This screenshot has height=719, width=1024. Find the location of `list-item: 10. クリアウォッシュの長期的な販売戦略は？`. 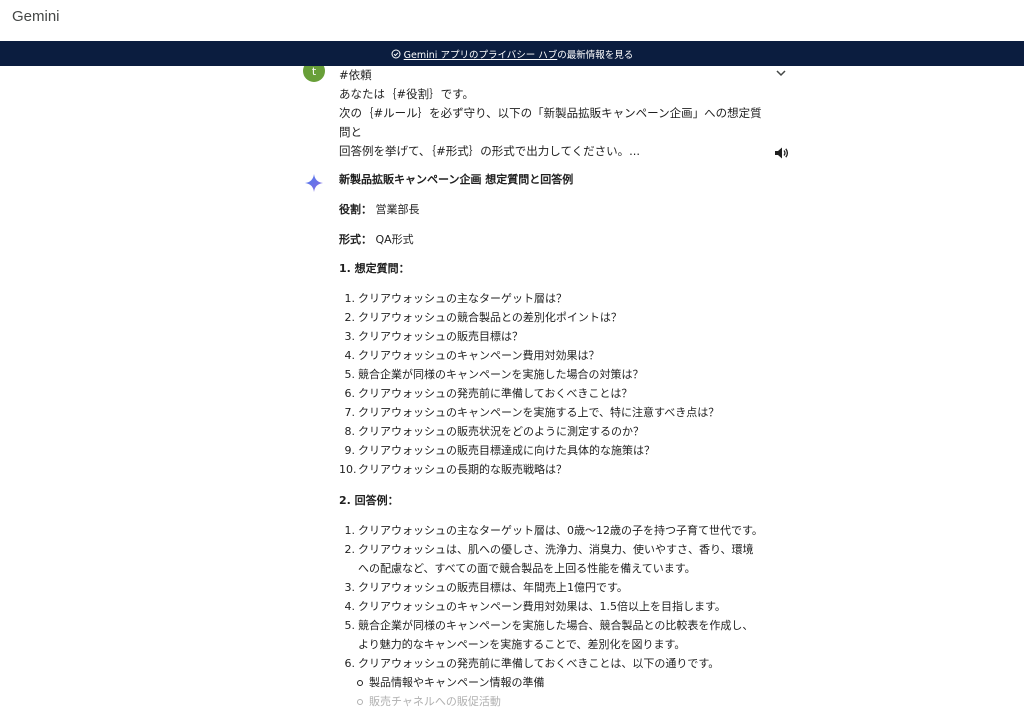

list-item: 10. クリアウォッシュの長期的な販売戦略は？ is located at coordinates (453, 469).